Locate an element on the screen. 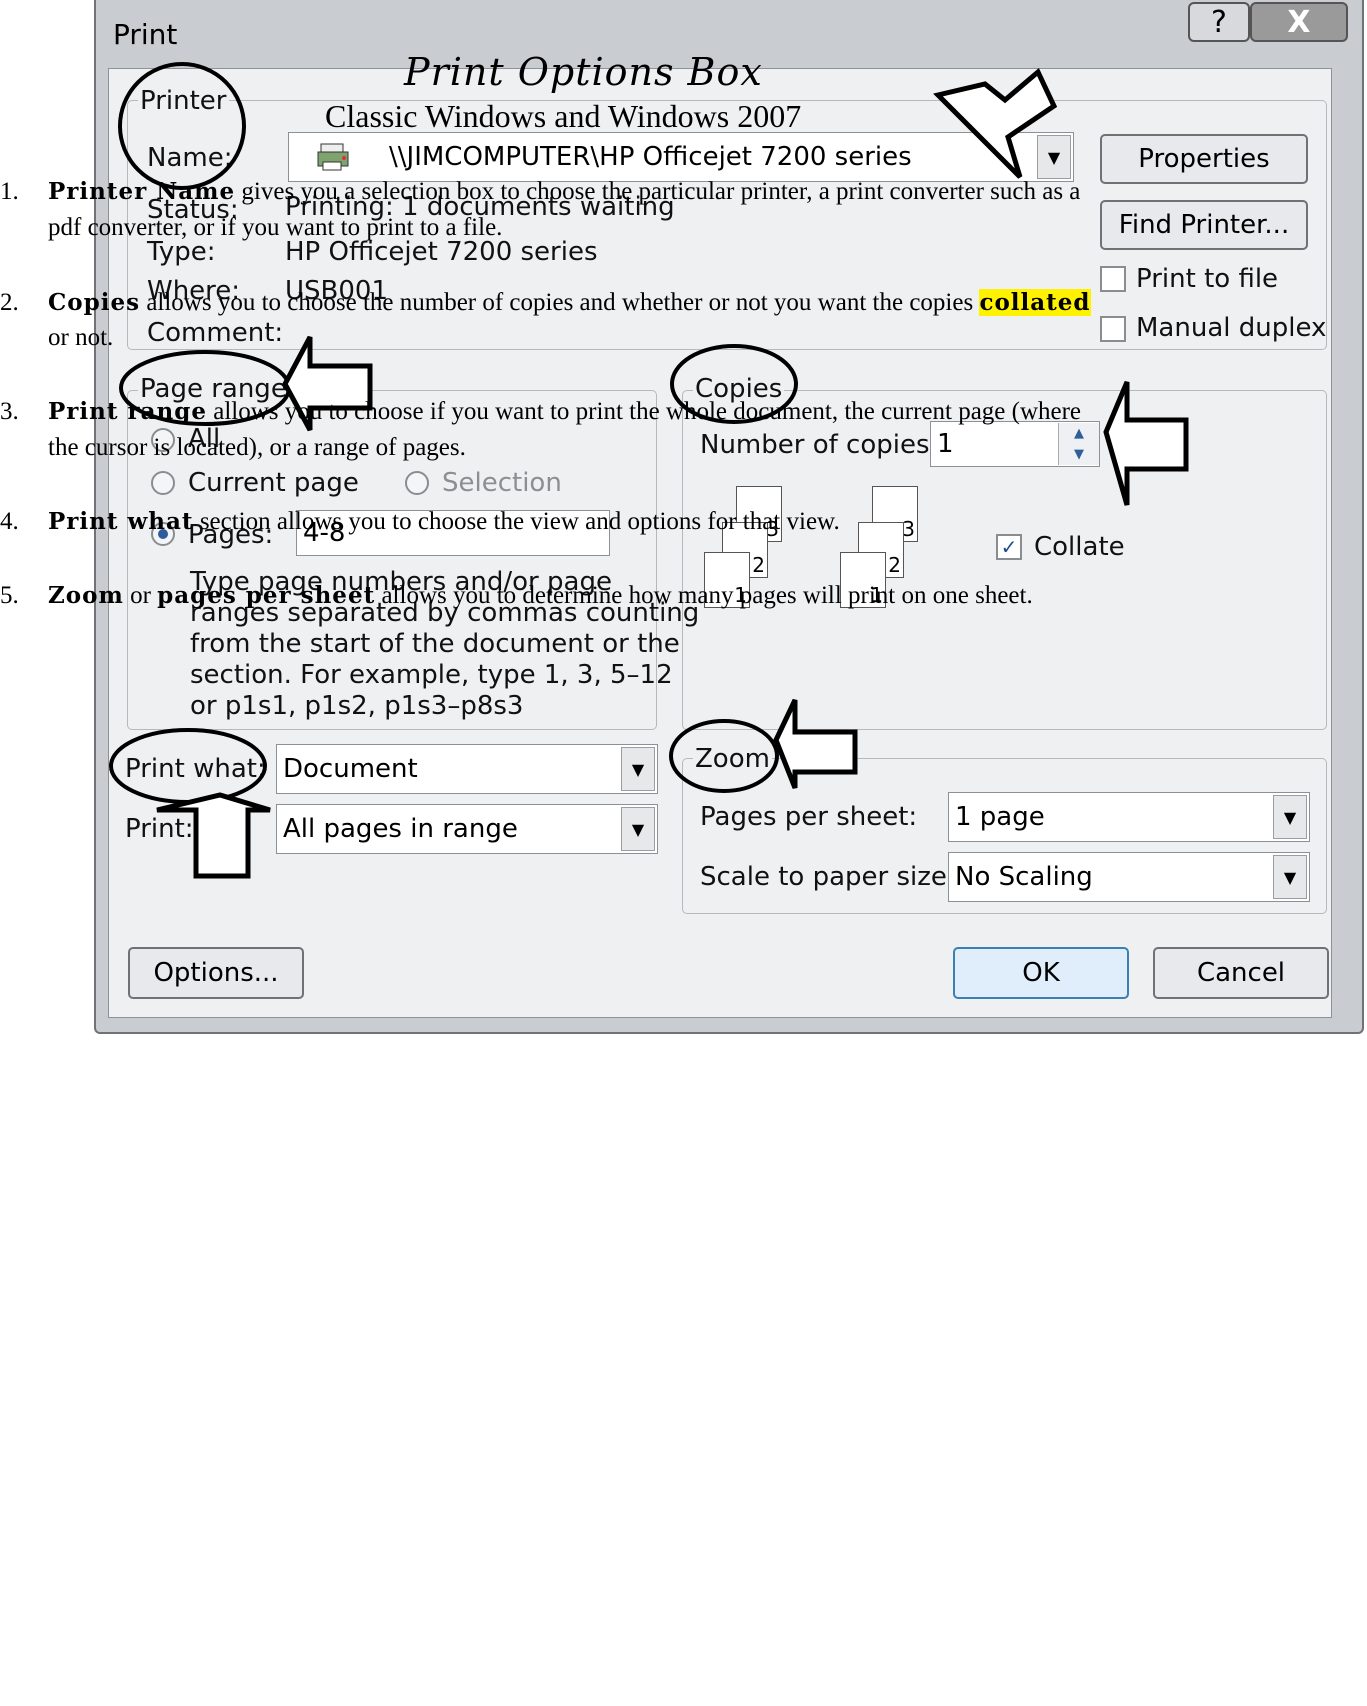  collated-highlight: collated is located at coordinates (1035, 302).